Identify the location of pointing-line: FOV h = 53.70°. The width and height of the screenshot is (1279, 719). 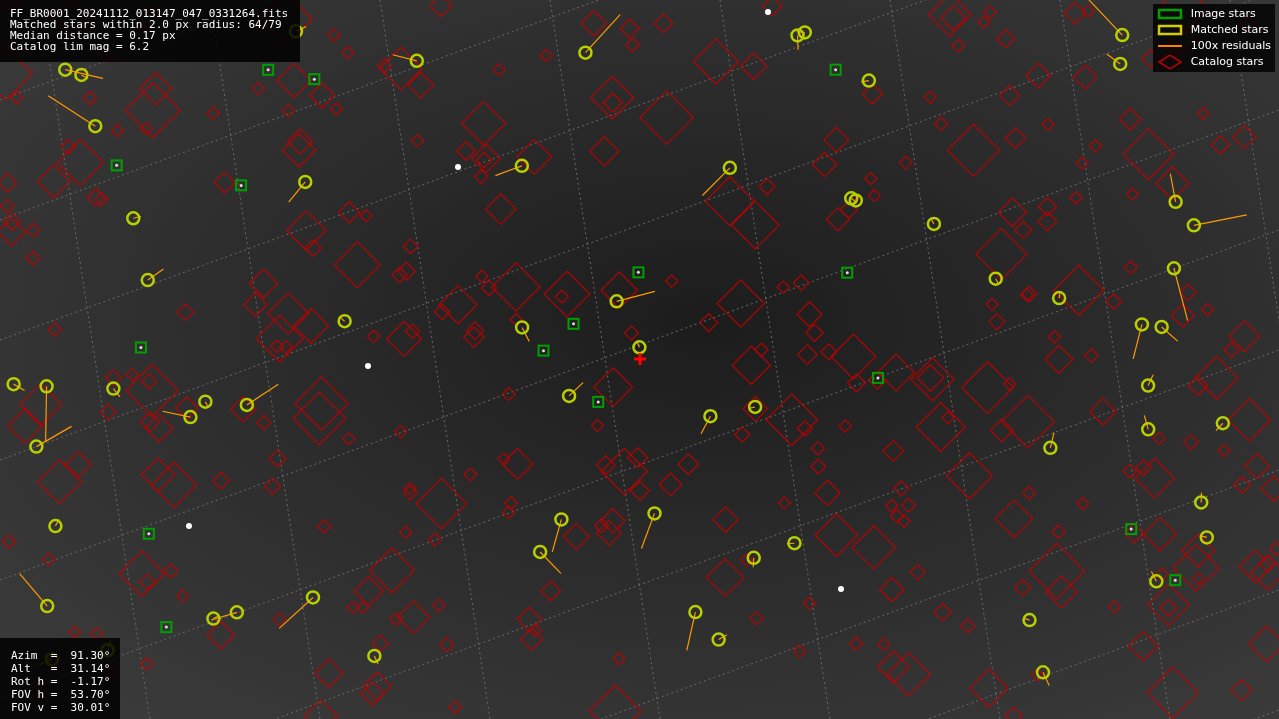
(61, 694).